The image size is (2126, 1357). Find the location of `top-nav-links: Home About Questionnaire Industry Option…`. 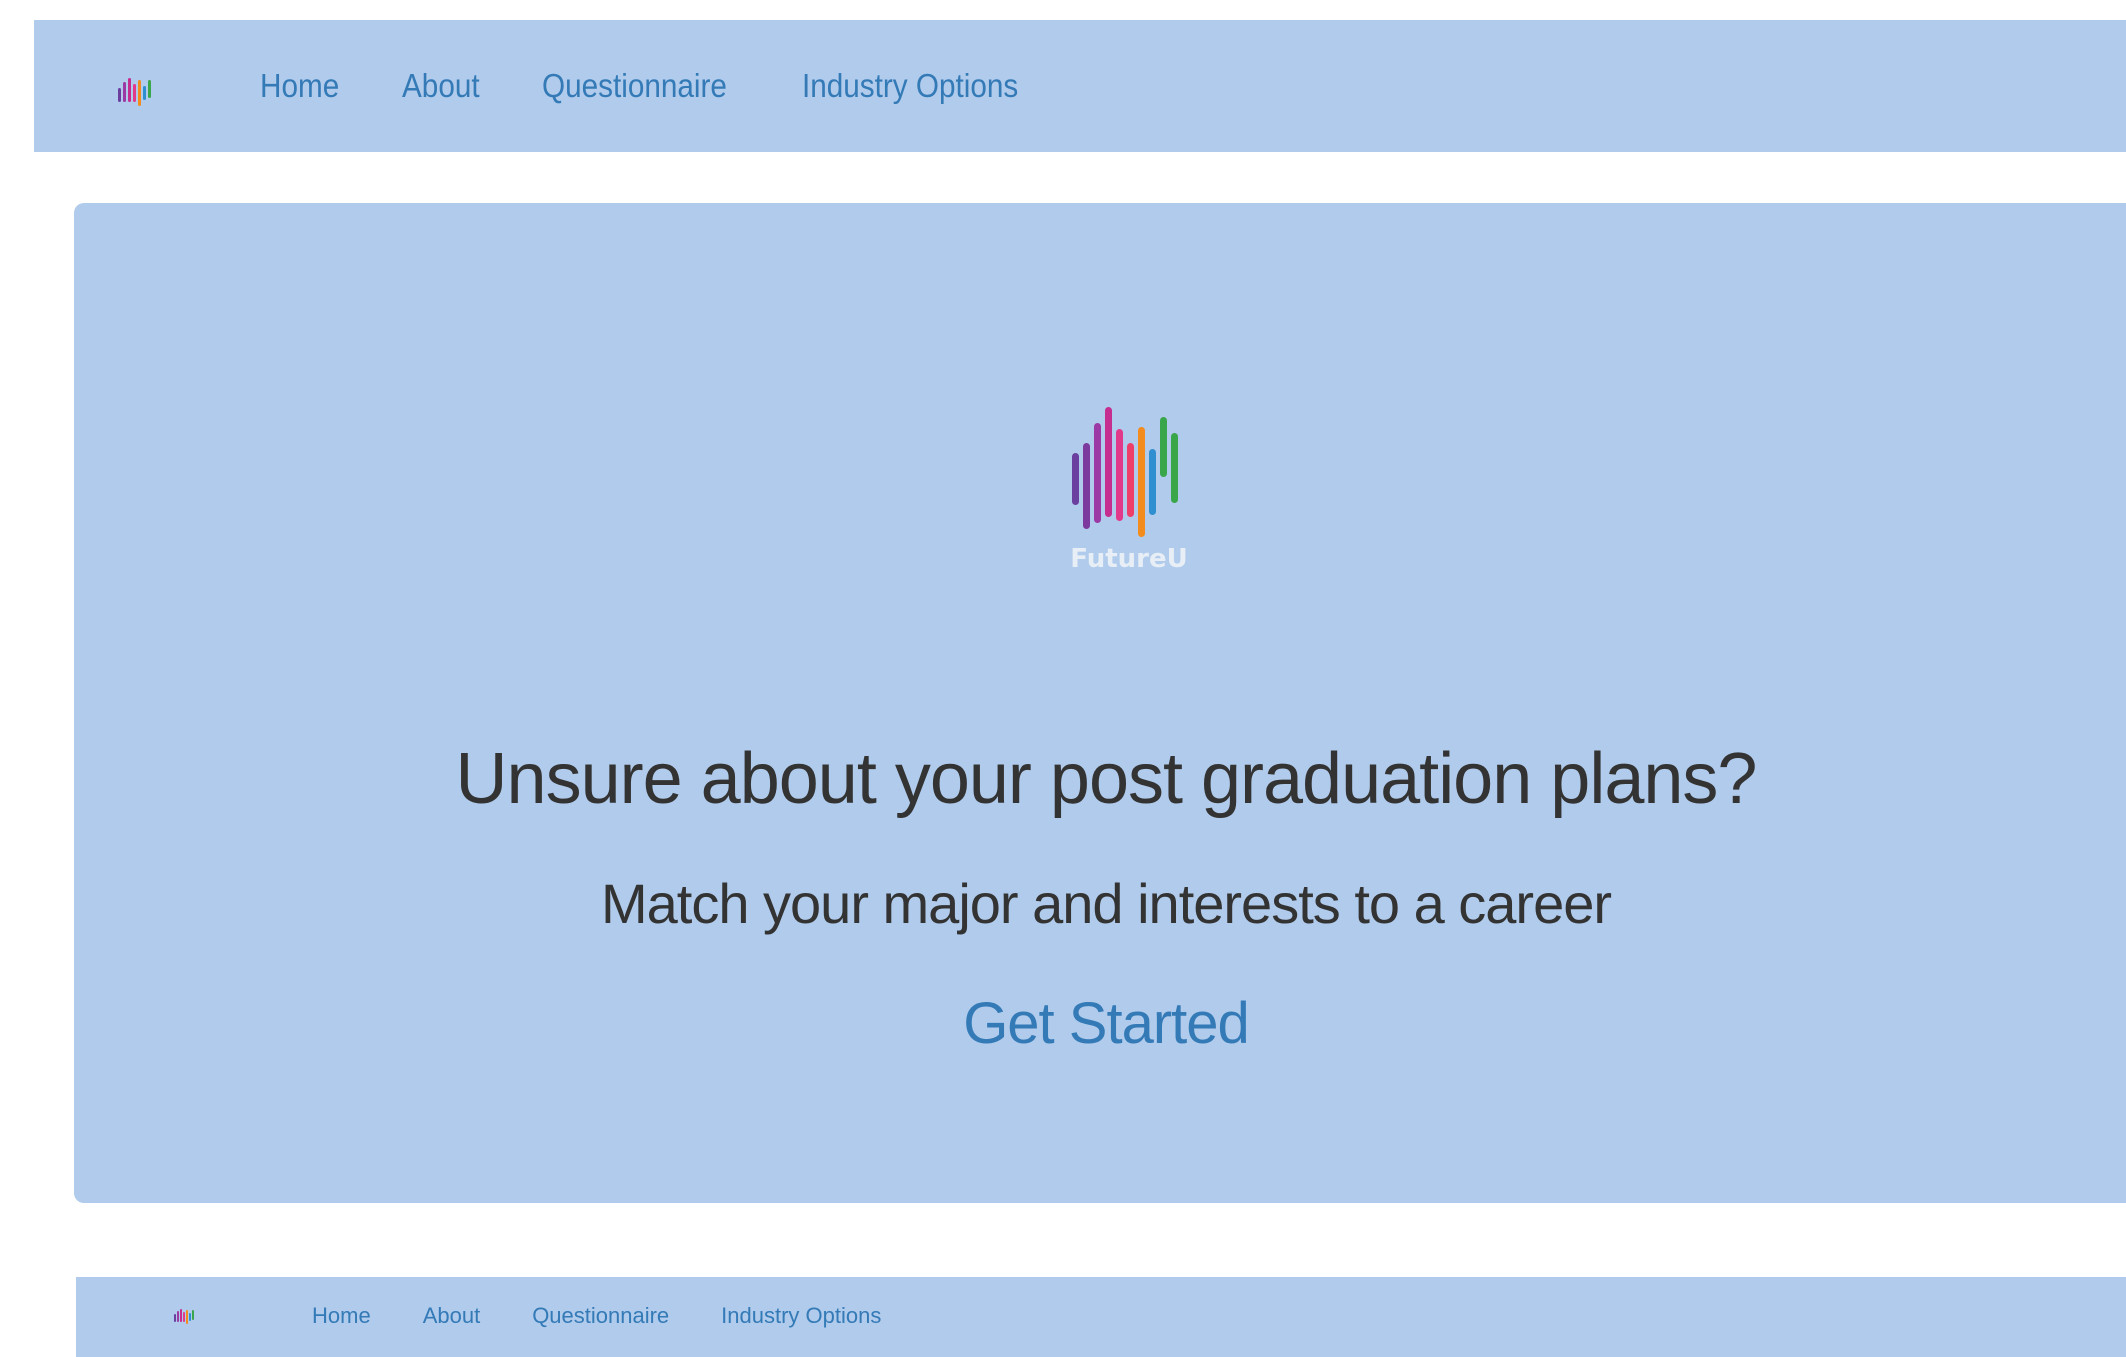

top-nav-links: Home About Questionnaire Industry Option… is located at coordinates (678, 86).